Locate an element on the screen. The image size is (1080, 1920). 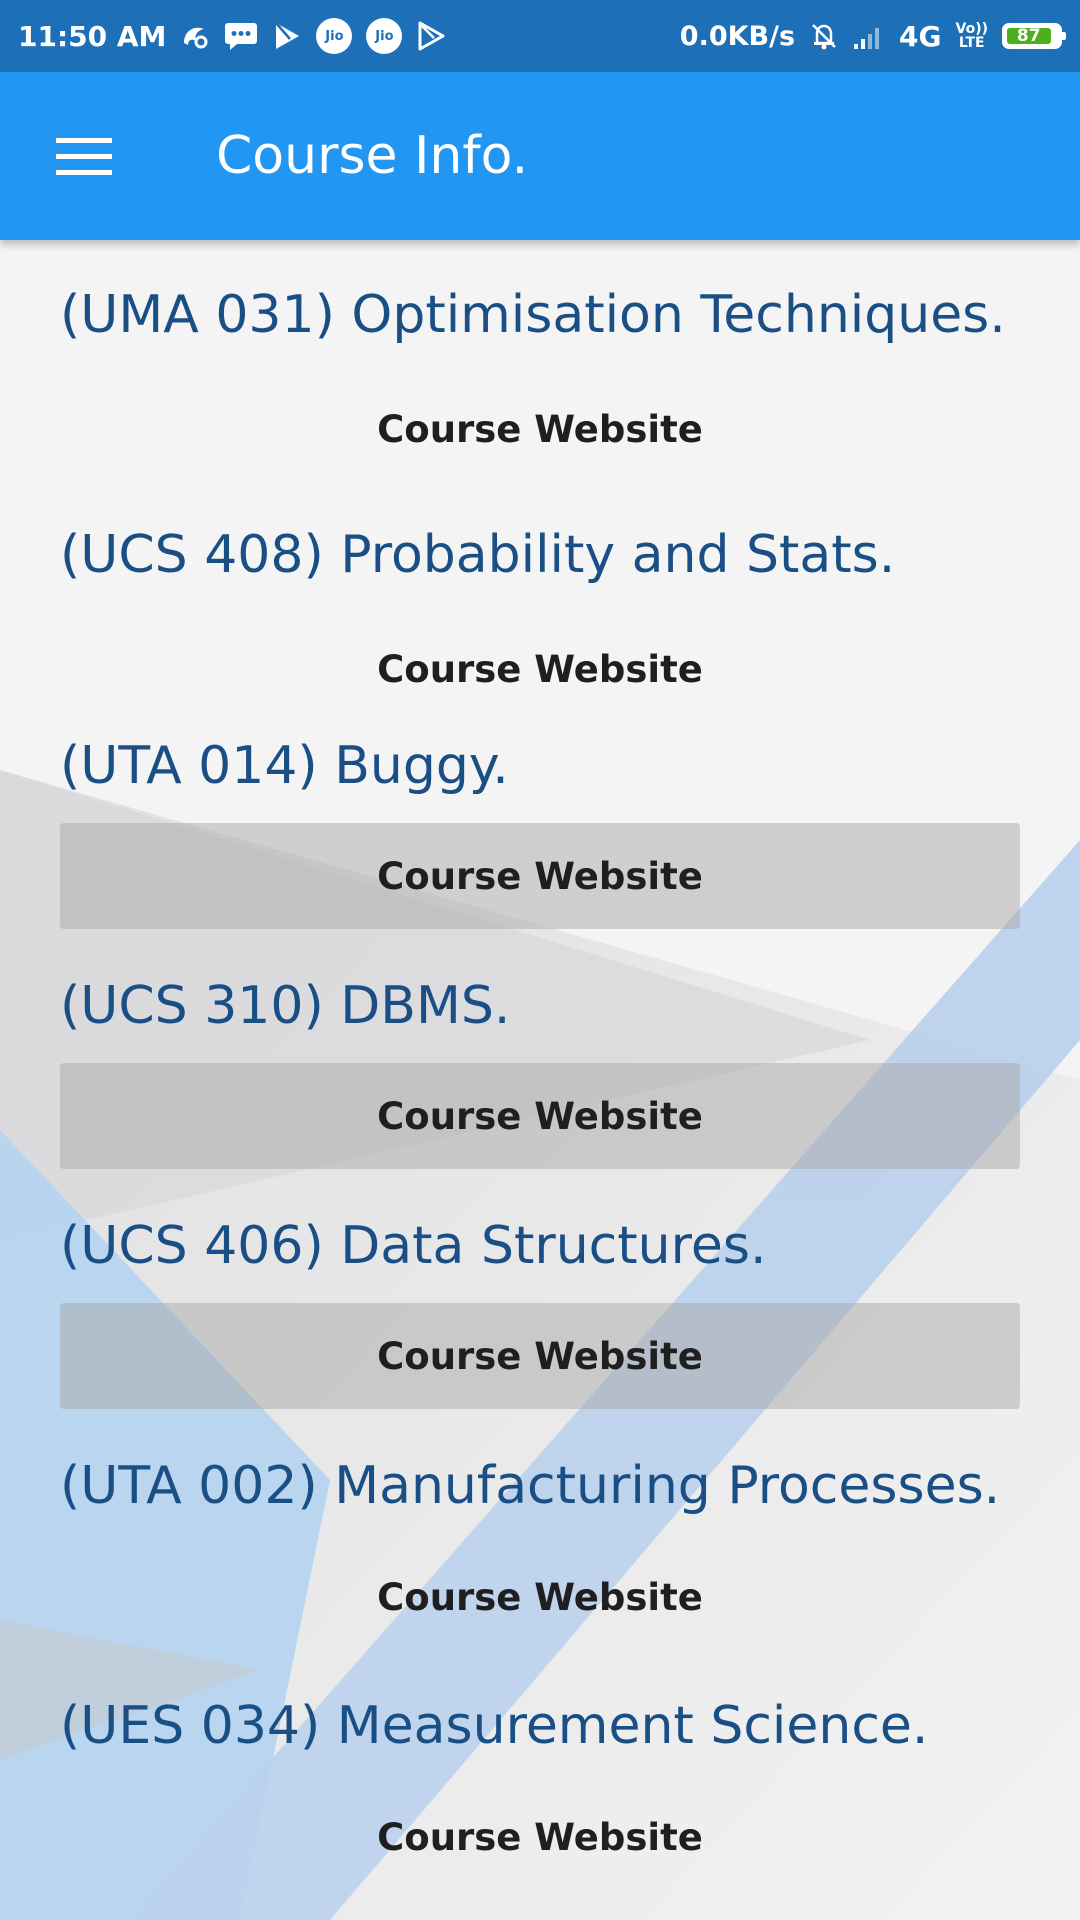
app-bar: Course Info. is located at coordinates (540, 156).